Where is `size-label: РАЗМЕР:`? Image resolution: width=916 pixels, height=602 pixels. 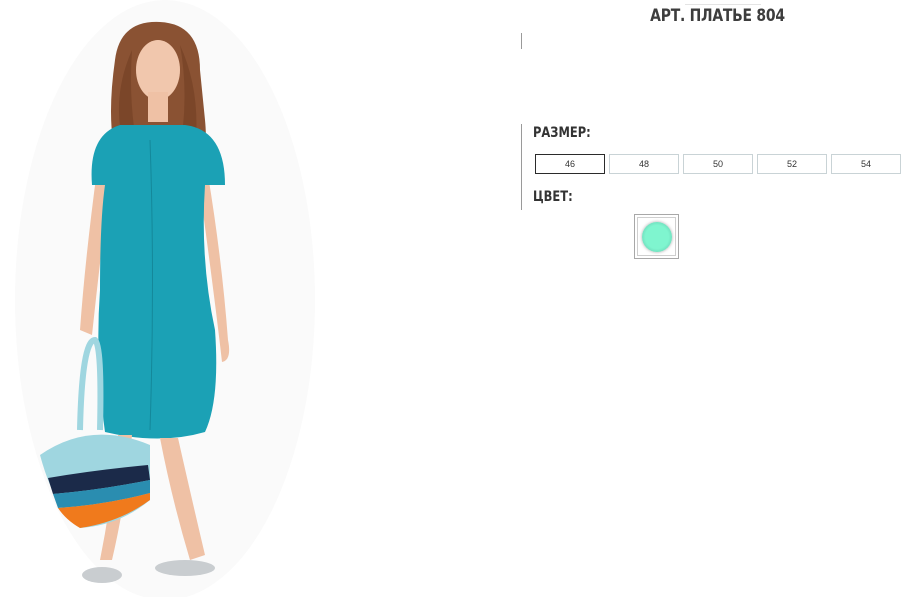
size-label: РАЗМЕР: is located at coordinates (562, 133).